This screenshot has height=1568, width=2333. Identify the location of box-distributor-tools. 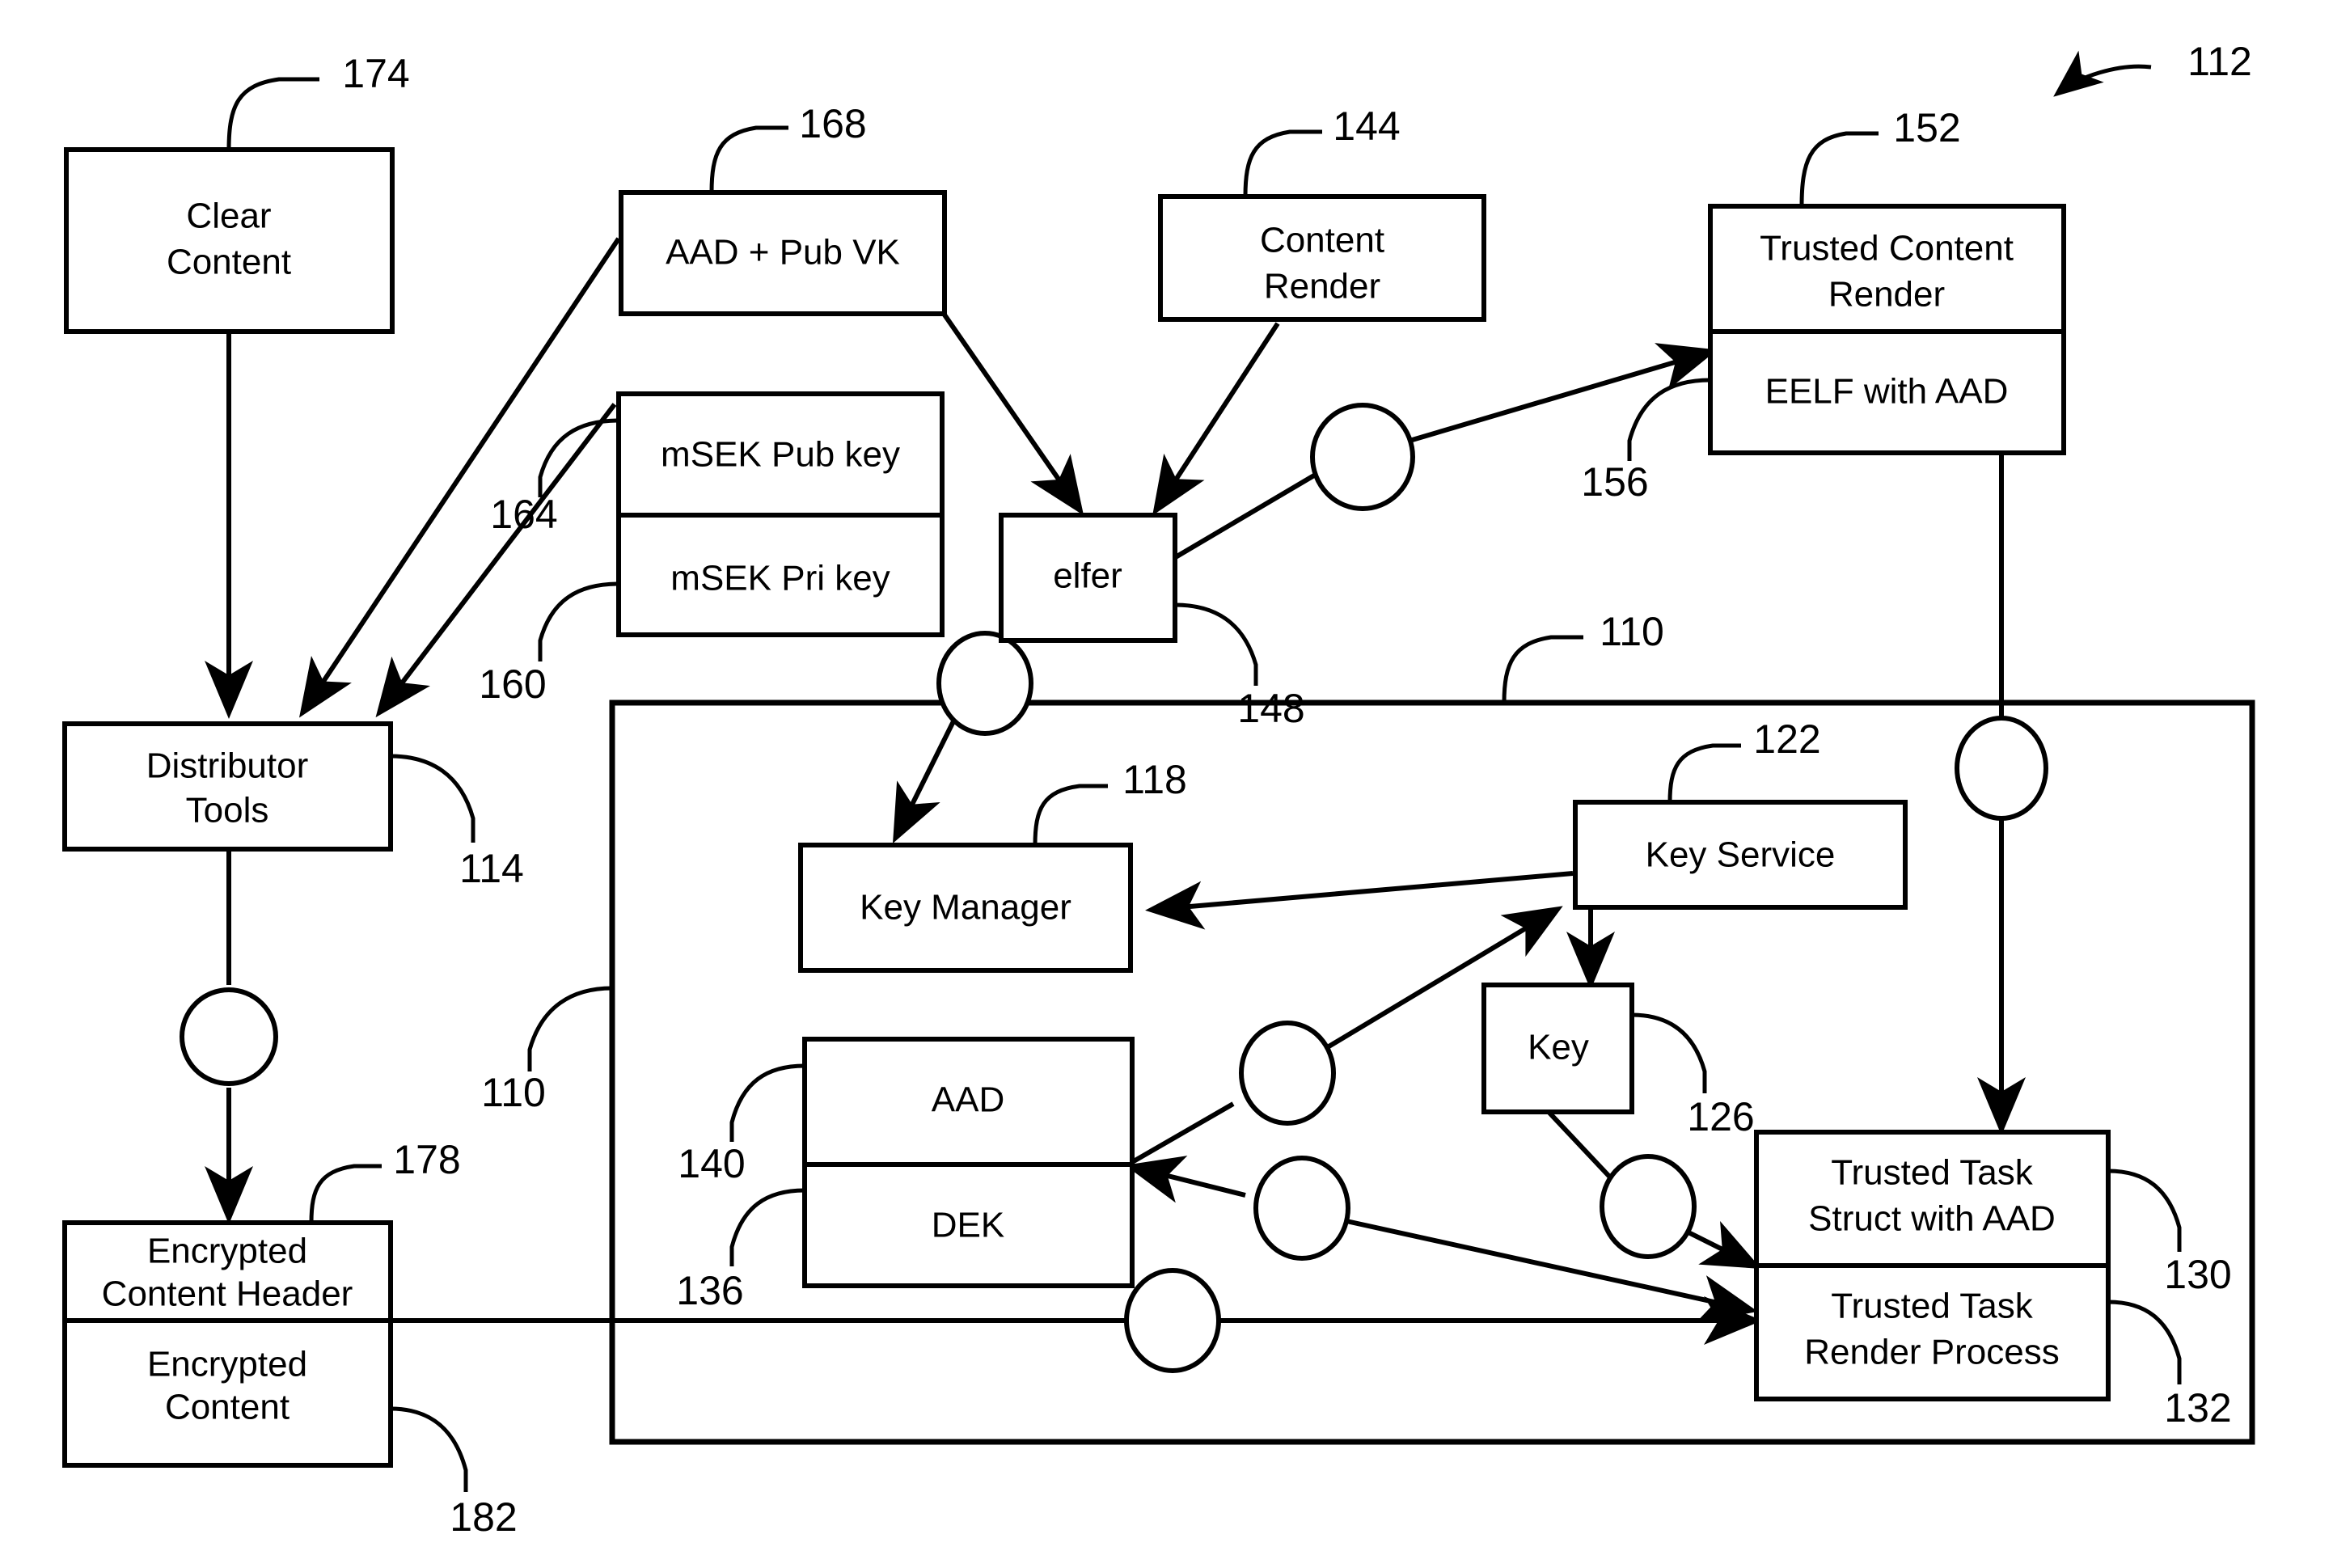
(227, 786).